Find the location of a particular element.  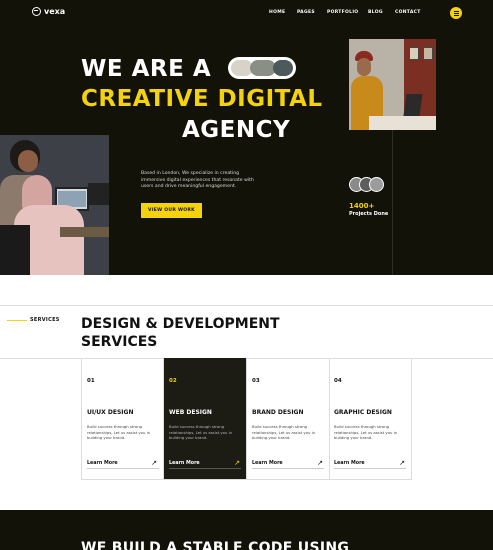

avatar is located at coordinates (376, 184).